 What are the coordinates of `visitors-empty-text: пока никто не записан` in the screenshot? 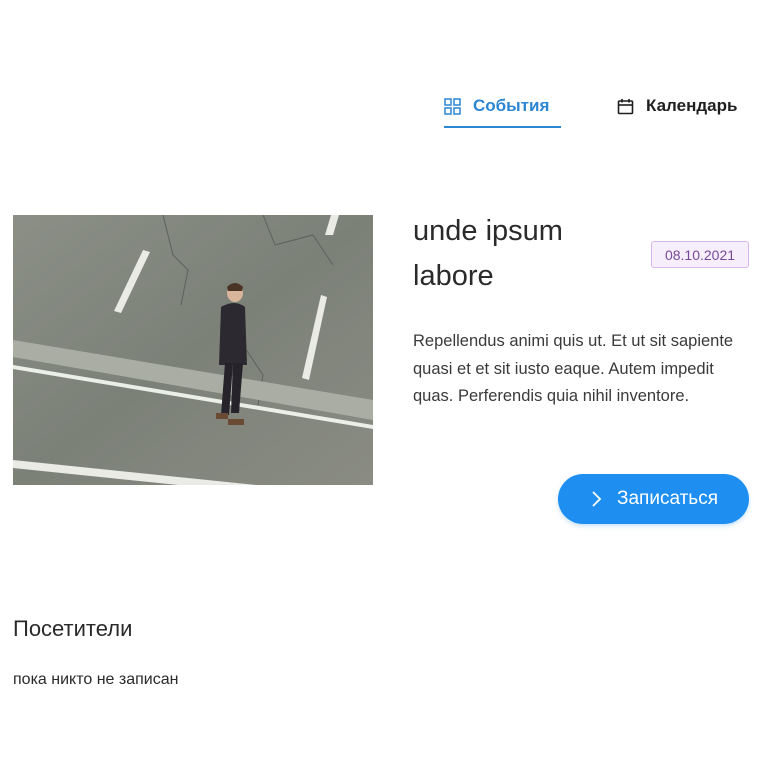 It's located at (96, 679).